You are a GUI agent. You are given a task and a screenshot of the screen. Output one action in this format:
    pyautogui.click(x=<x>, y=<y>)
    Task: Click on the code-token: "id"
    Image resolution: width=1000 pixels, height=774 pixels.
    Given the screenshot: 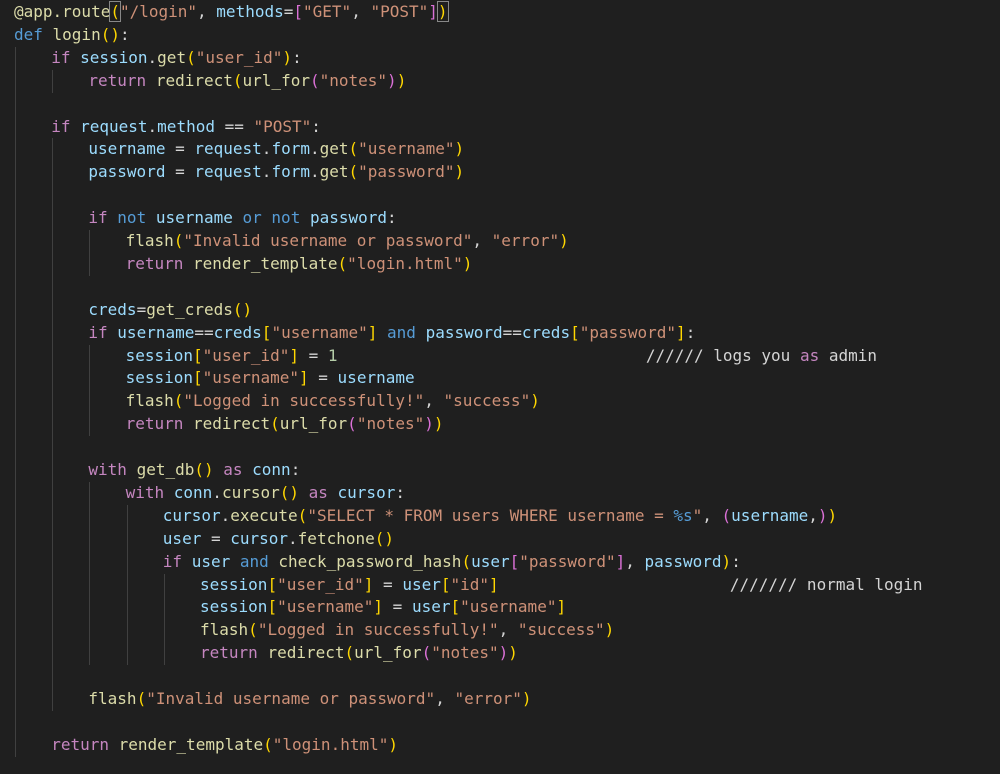 What is the action you would take?
    pyautogui.click(x=470, y=584)
    